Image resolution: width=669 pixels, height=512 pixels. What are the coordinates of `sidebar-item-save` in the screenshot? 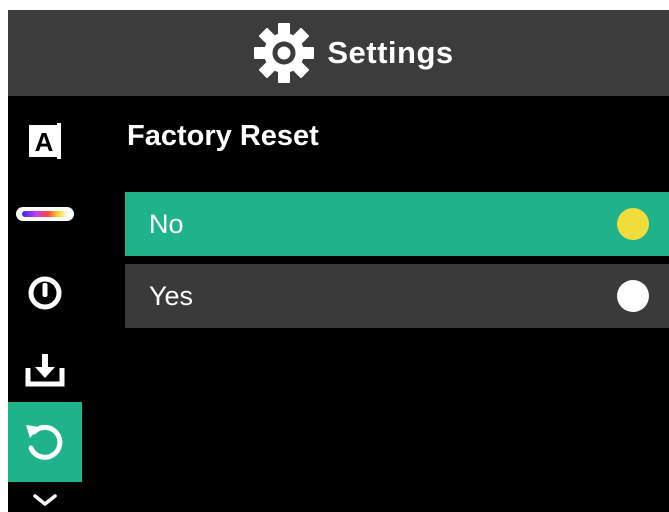 It's located at (45, 369).